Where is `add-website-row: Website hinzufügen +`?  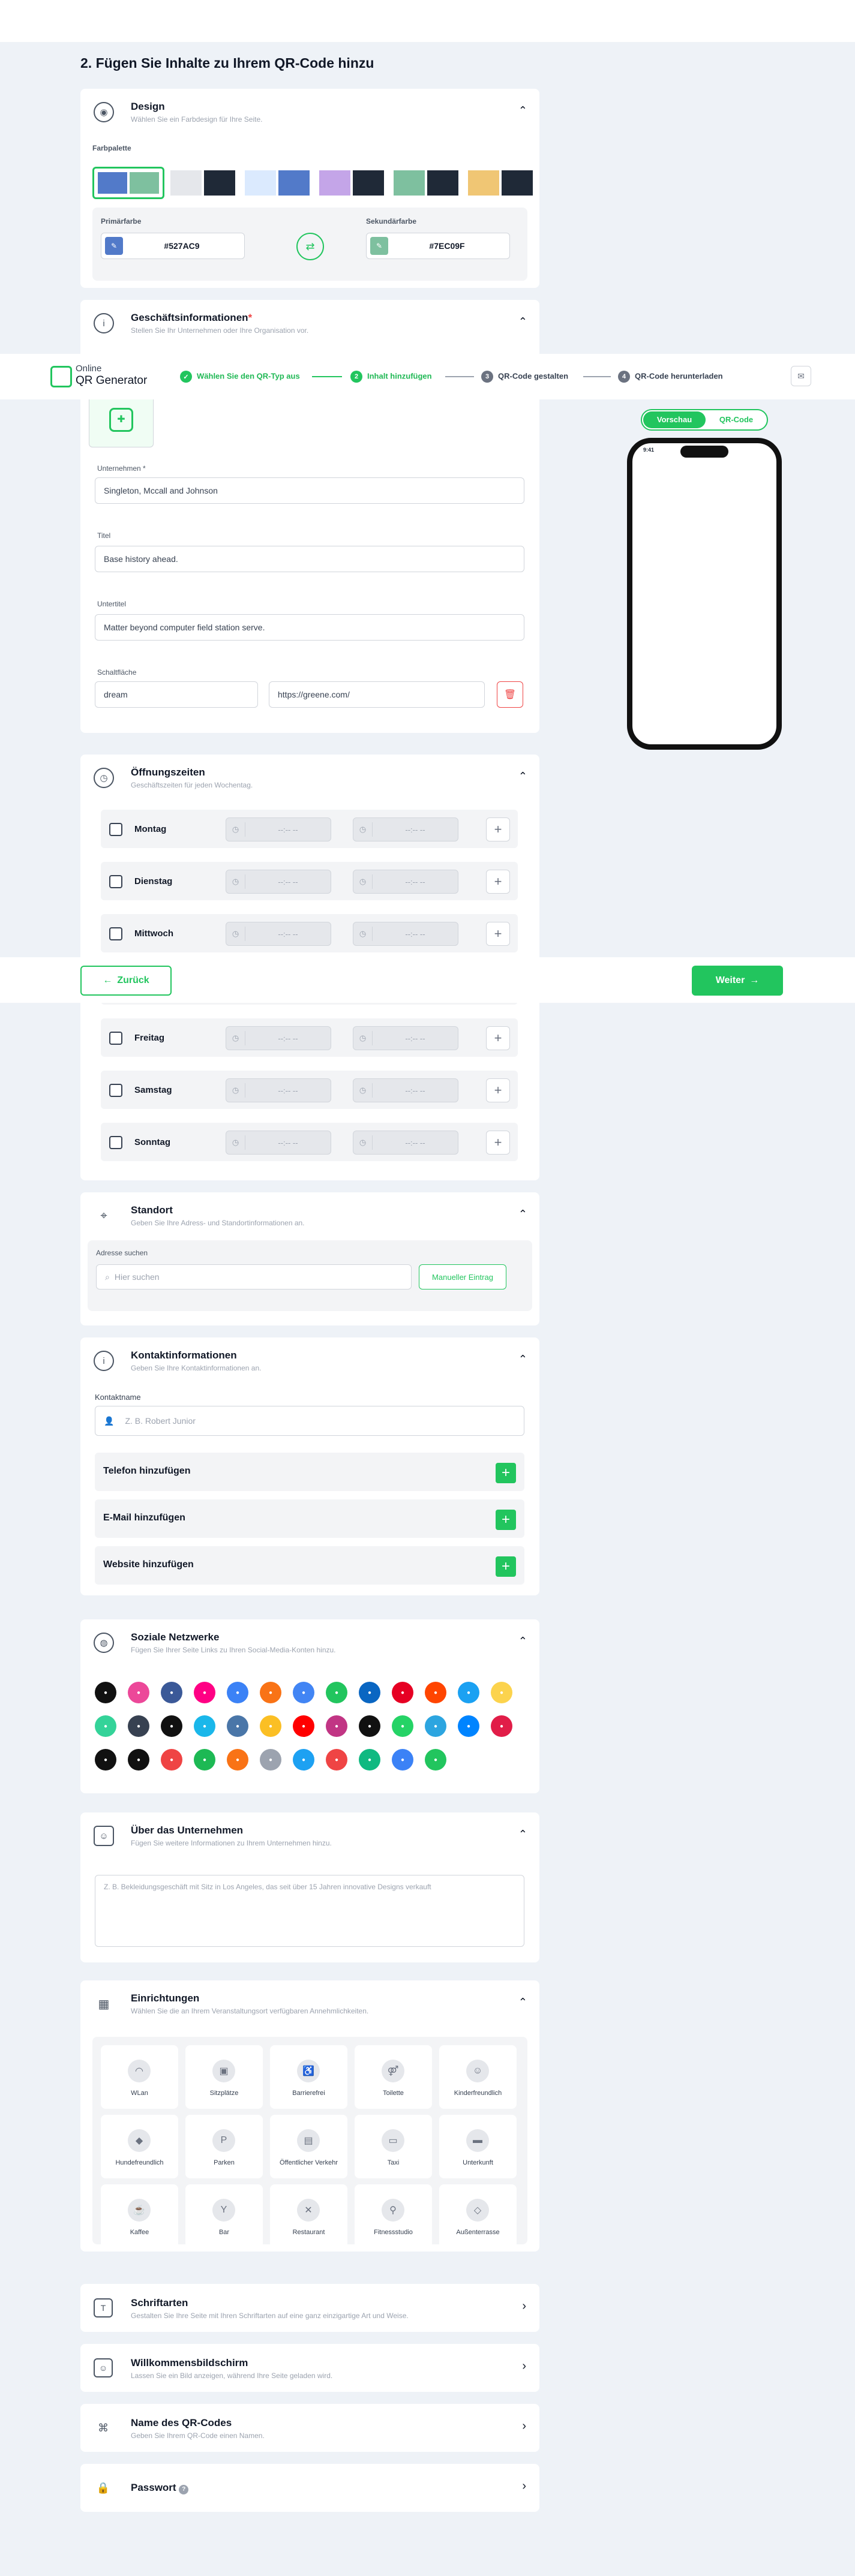 add-website-row: Website hinzufügen + is located at coordinates (309, 1566).